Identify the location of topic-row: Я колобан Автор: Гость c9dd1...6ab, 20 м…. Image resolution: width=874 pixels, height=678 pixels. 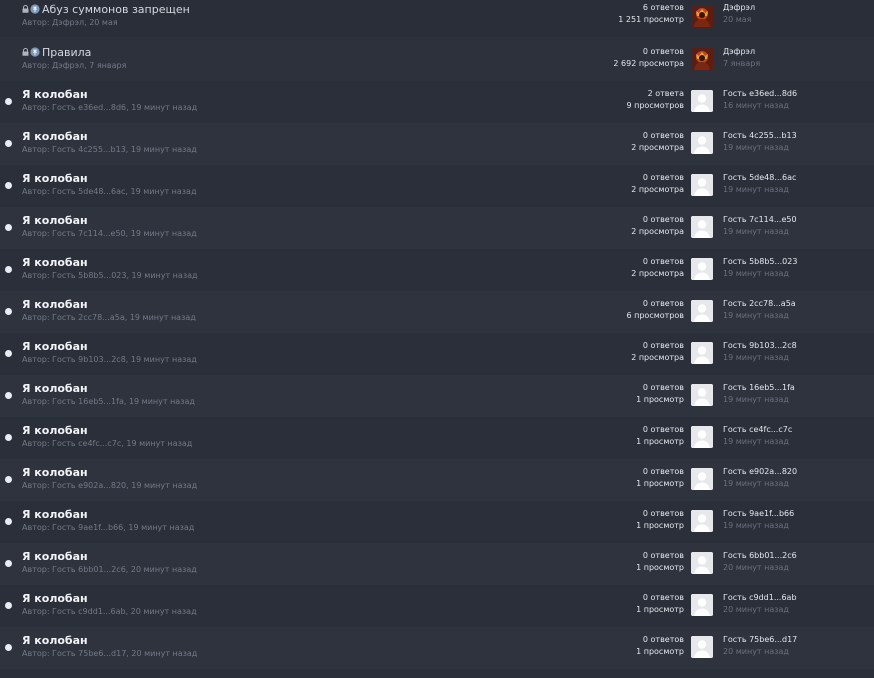
(437, 606).